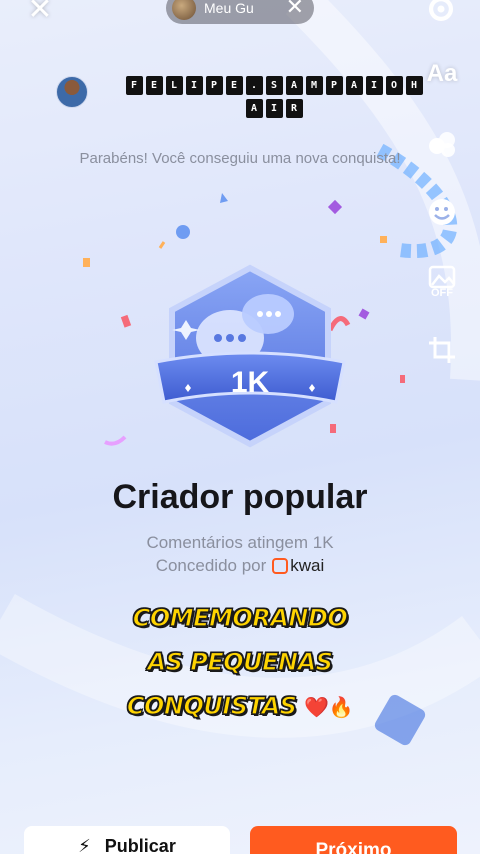 The height and width of the screenshot is (854, 480). I want to click on granted-by-row: Concedido por kwai, so click(240, 566).